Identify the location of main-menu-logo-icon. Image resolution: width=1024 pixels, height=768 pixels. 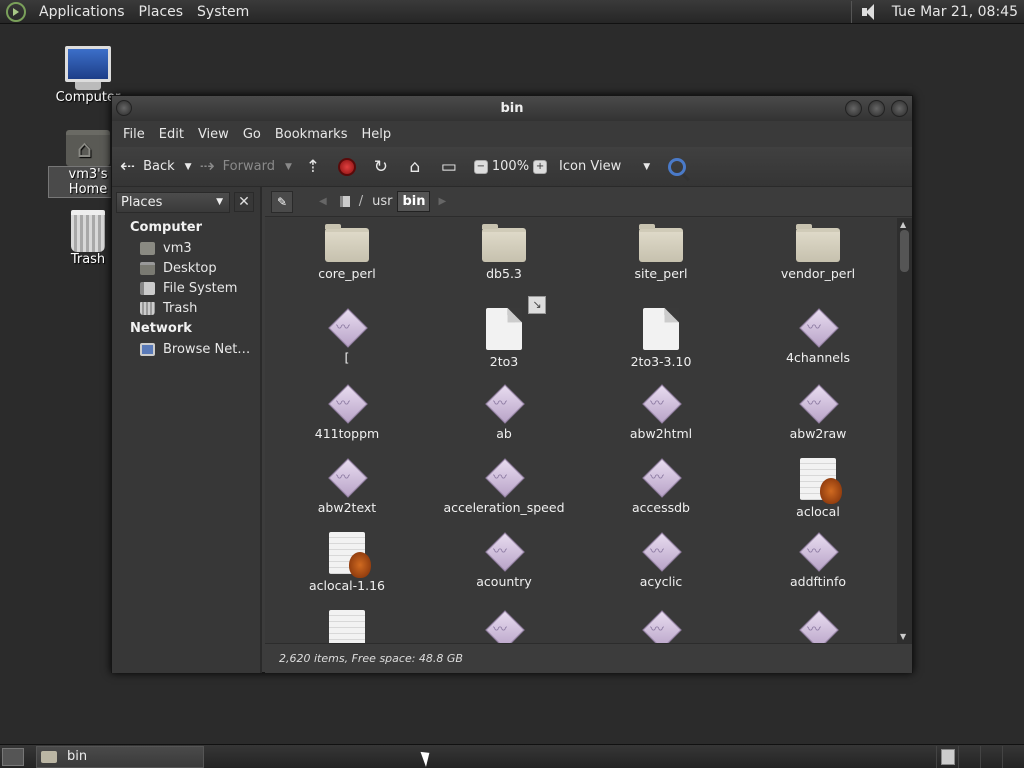
(16, 11).